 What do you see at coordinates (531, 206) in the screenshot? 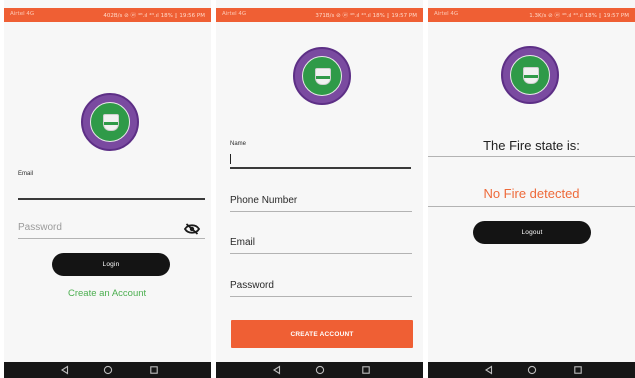
I see `state-divider` at bounding box center [531, 206].